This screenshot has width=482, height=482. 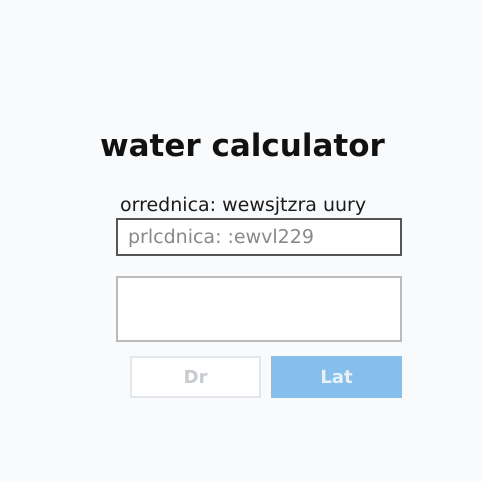 I want to click on app-title: water calculator, so click(x=243, y=146).